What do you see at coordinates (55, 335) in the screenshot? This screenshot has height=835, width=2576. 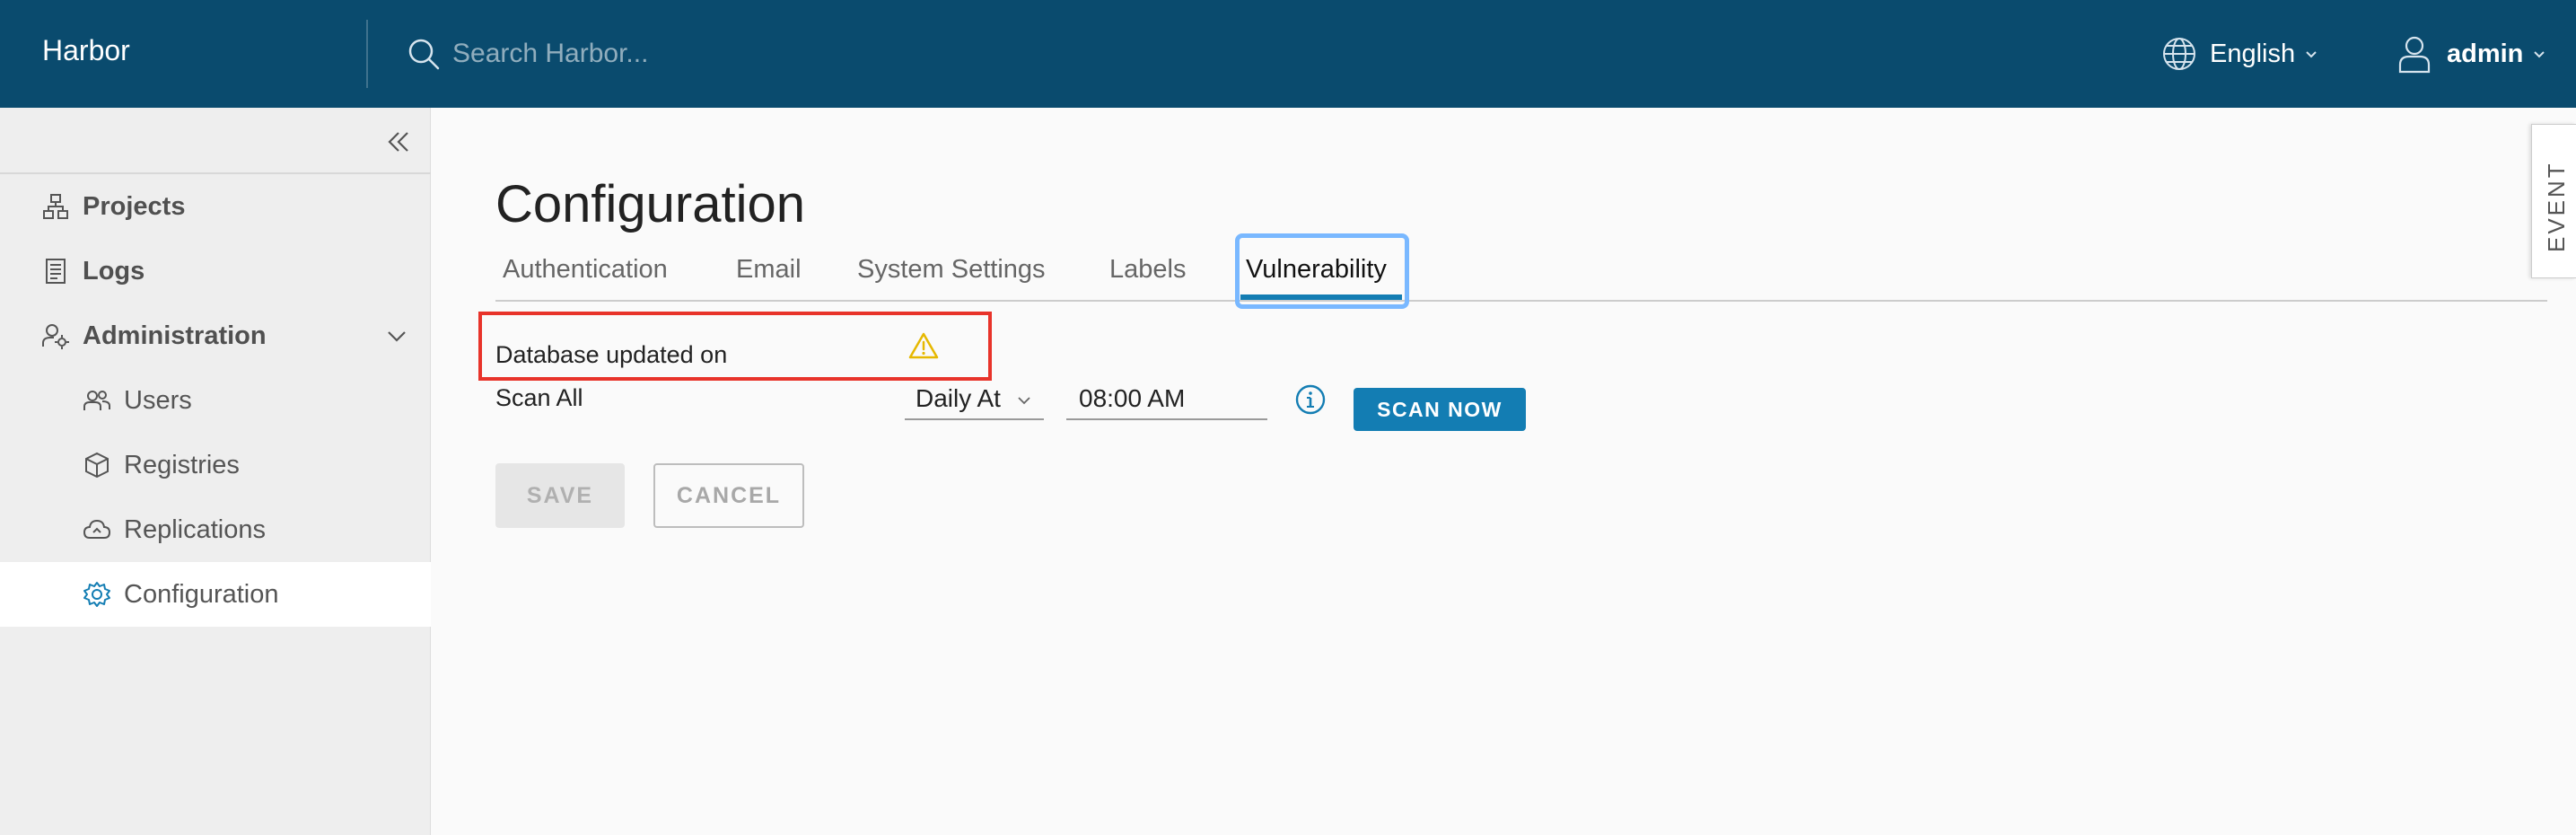 I see `administration-icon` at bounding box center [55, 335].